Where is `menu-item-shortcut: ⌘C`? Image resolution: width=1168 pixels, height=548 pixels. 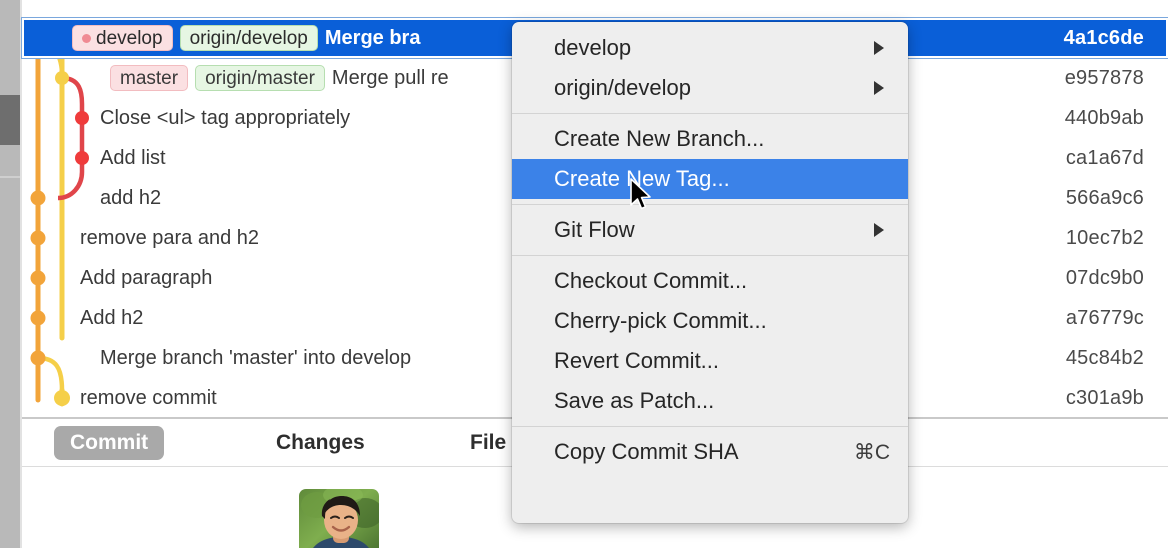
menu-item-shortcut: ⌘C is located at coordinates (871, 452).